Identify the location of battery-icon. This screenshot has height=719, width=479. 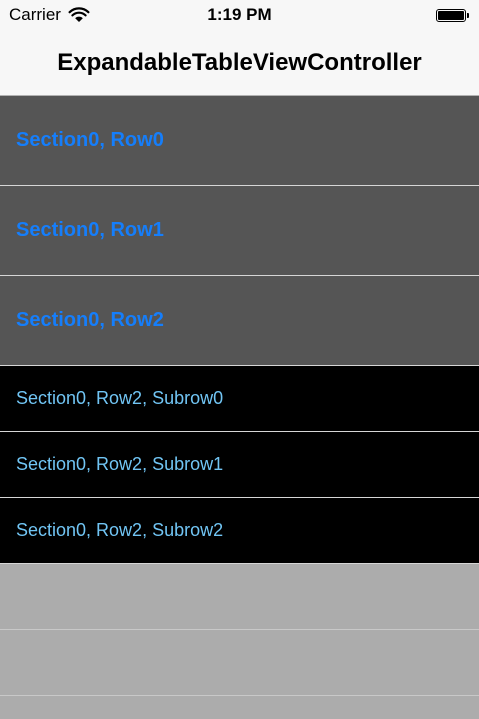
(453, 15).